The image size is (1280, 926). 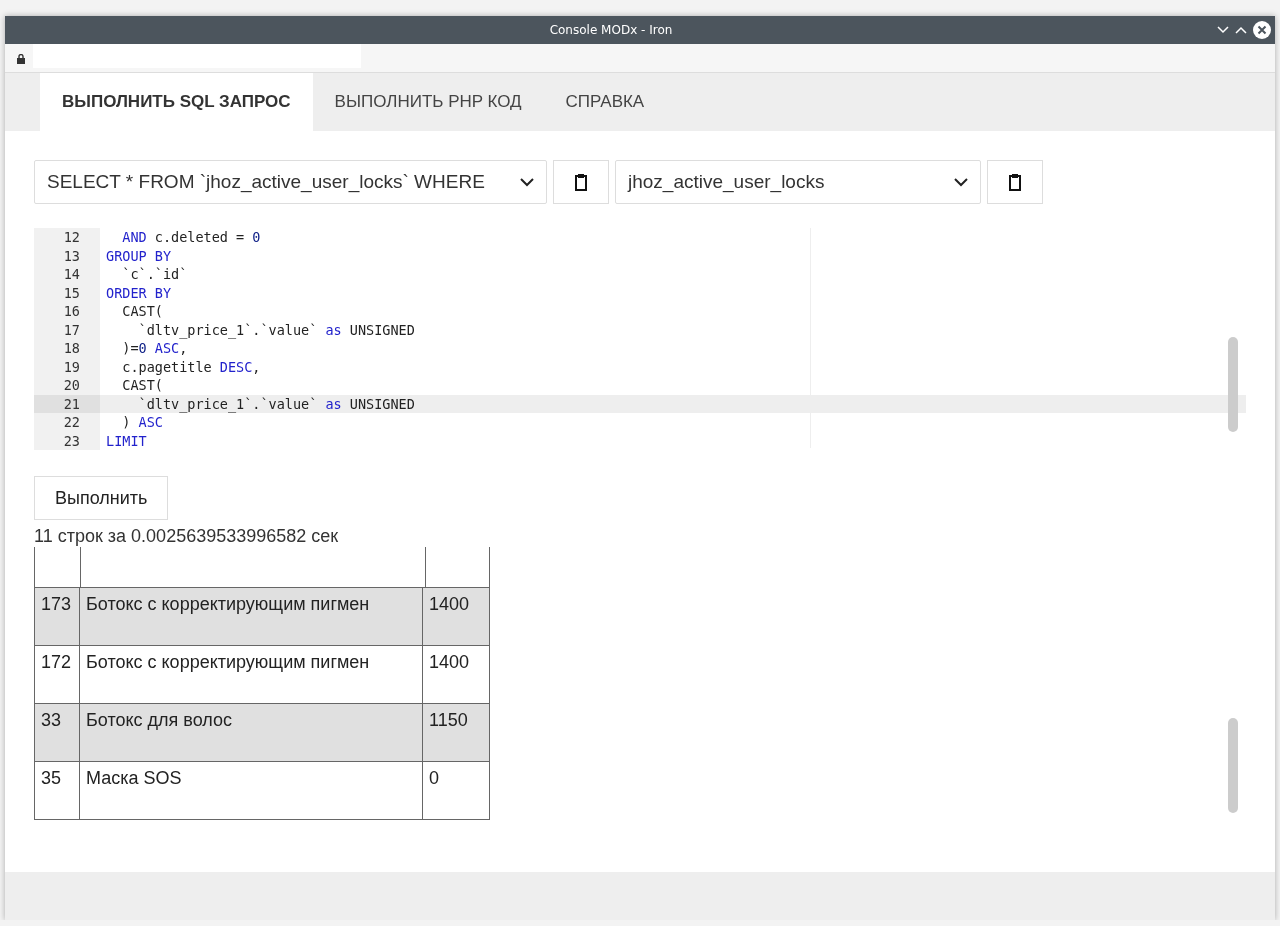 I want to click on run-button: Выполнить, so click(x=101, y=498).